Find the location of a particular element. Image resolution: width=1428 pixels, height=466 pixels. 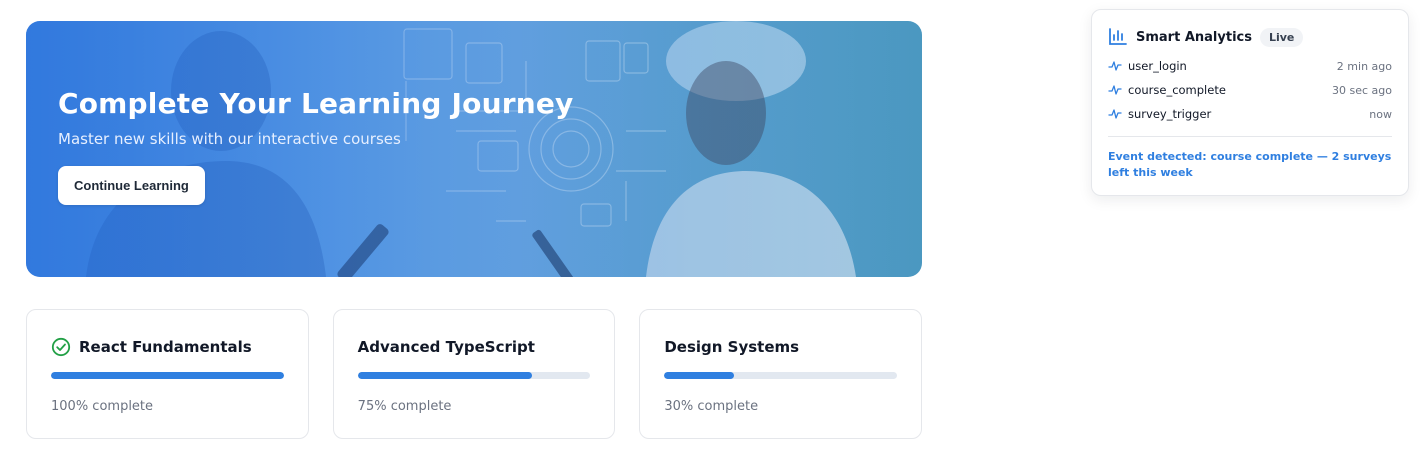

event-time: 2 min ago is located at coordinates (1364, 66).